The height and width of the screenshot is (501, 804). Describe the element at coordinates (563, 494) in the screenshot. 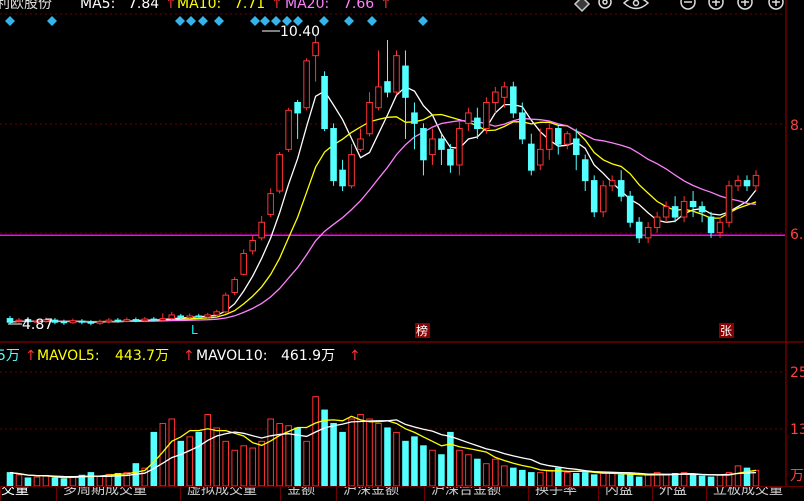

I see `tab-turnover: 换手率` at that location.